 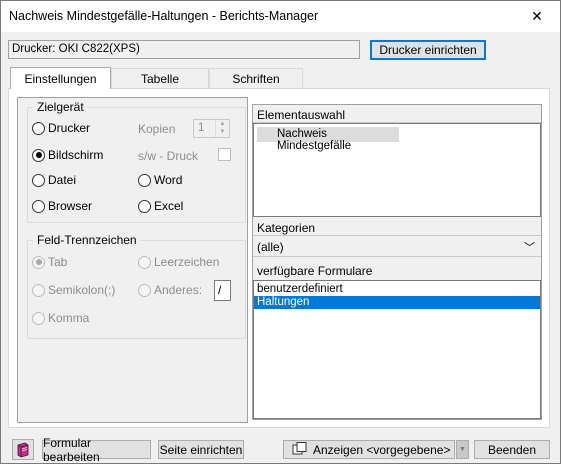 What do you see at coordinates (537, 16) in the screenshot?
I see `close-icon: ✕` at bounding box center [537, 16].